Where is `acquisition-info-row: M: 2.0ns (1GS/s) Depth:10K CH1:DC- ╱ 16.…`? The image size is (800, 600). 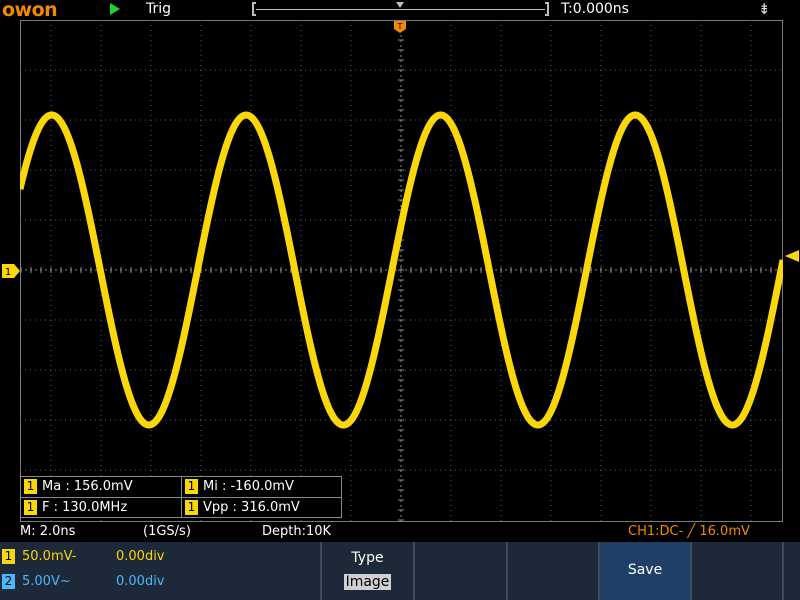
acquisition-info-row: M: 2.0ns (1GS/s) Depth:10K CH1:DC- ╱ 16.… is located at coordinates (400, 532).